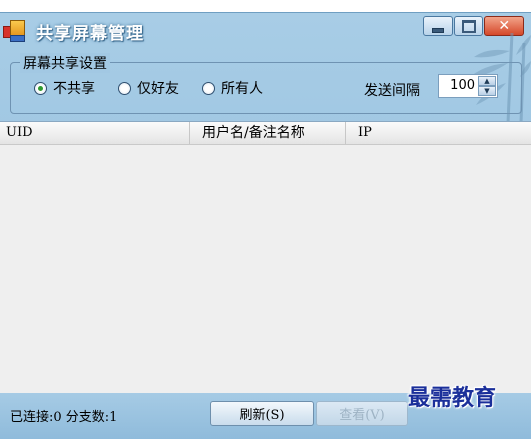  Describe the element at coordinates (265, 32) in the screenshot. I see `title-bar: 共享屏幕管理 ✕` at that location.